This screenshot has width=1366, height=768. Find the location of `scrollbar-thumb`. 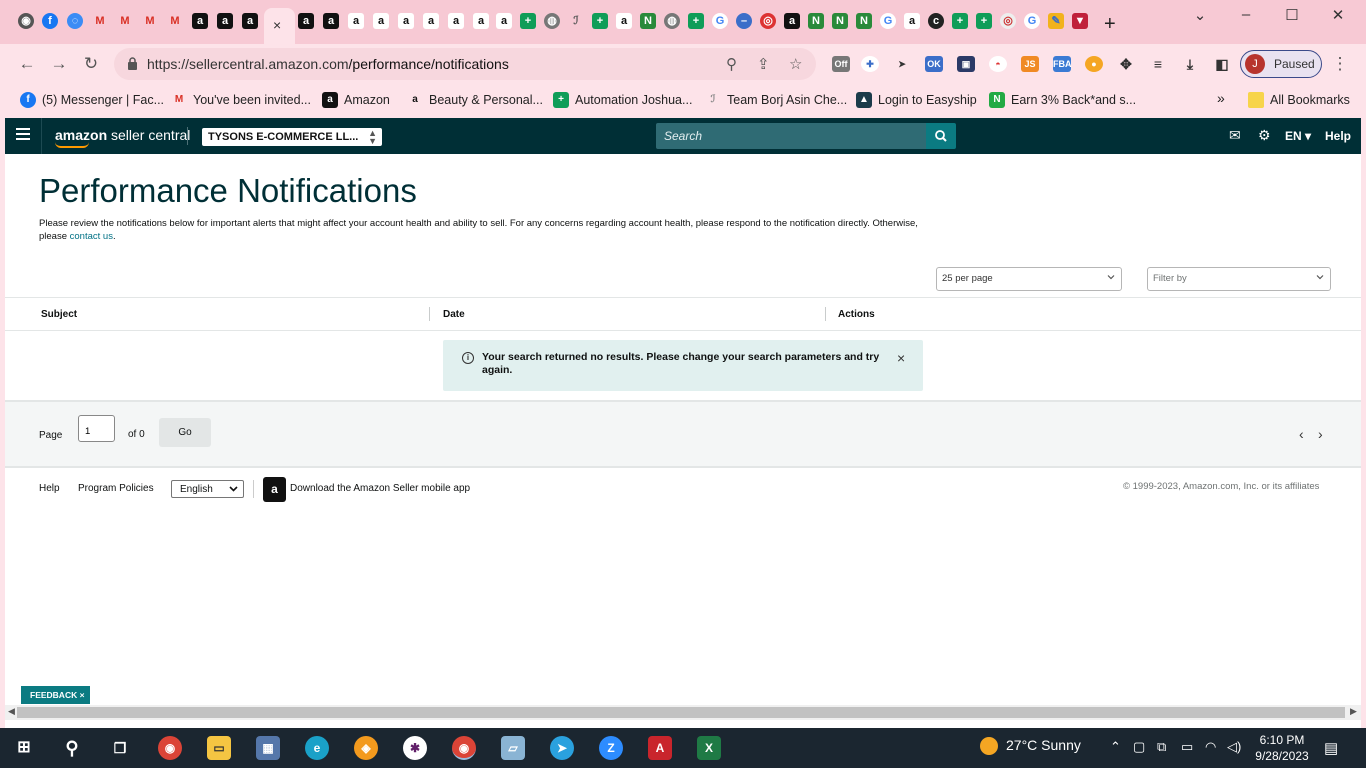

scrollbar-thumb is located at coordinates (681, 712).